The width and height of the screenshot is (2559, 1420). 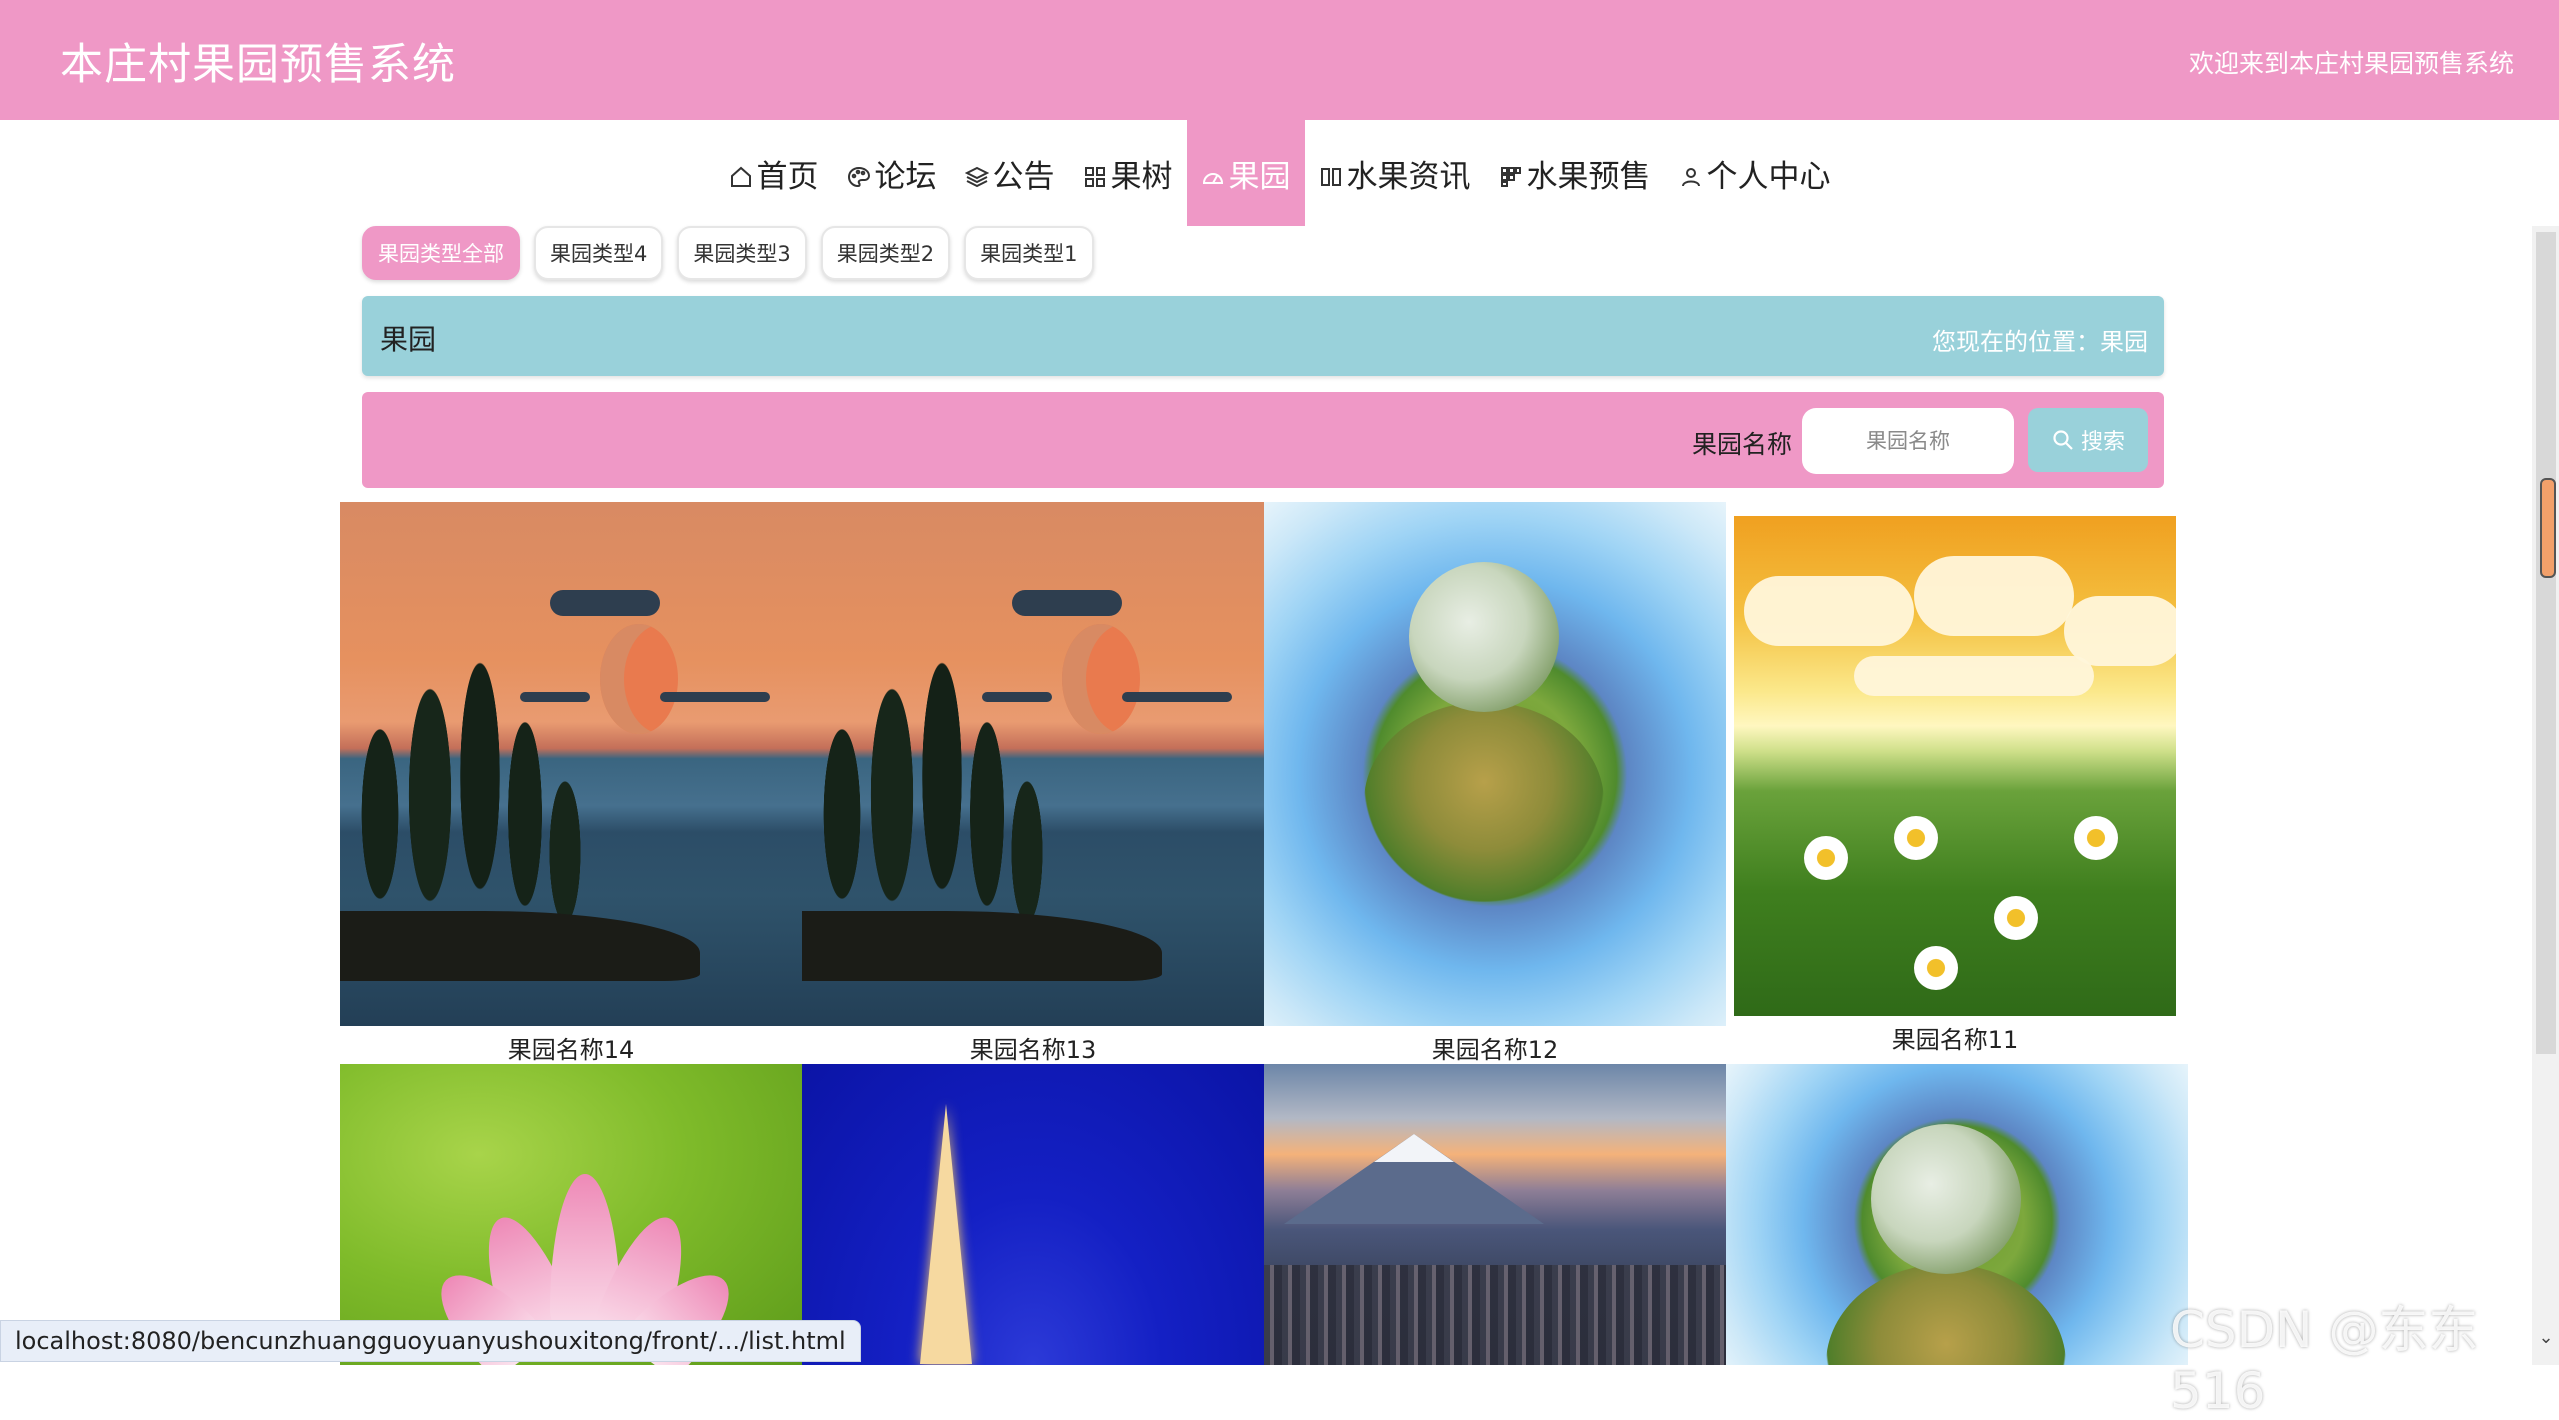 What do you see at coordinates (1331, 173) in the screenshot?
I see `columns-icon` at bounding box center [1331, 173].